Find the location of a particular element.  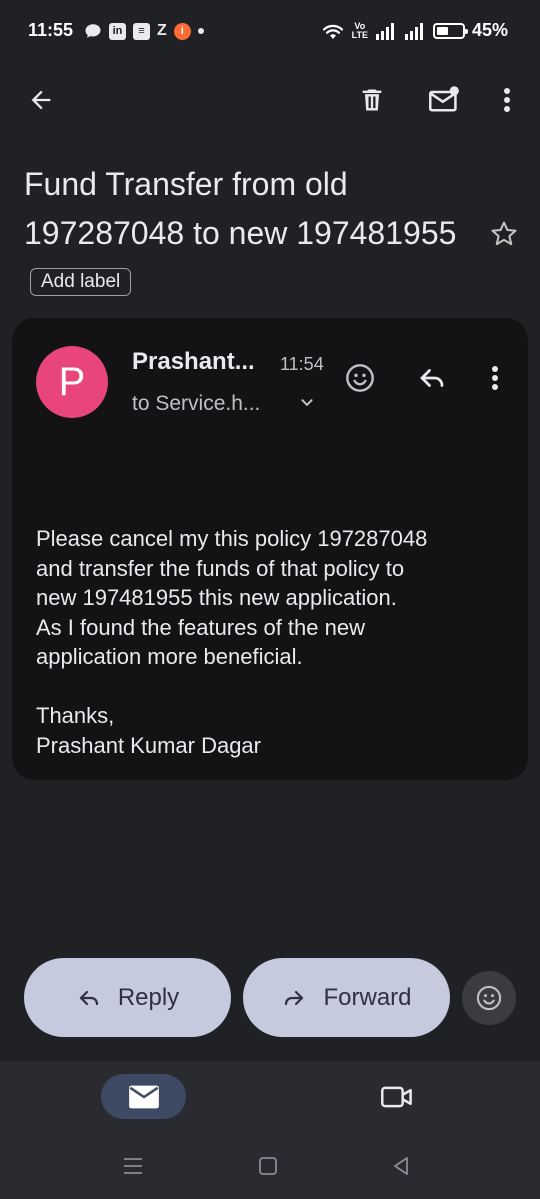

message-more-button is located at coordinates (495, 378).